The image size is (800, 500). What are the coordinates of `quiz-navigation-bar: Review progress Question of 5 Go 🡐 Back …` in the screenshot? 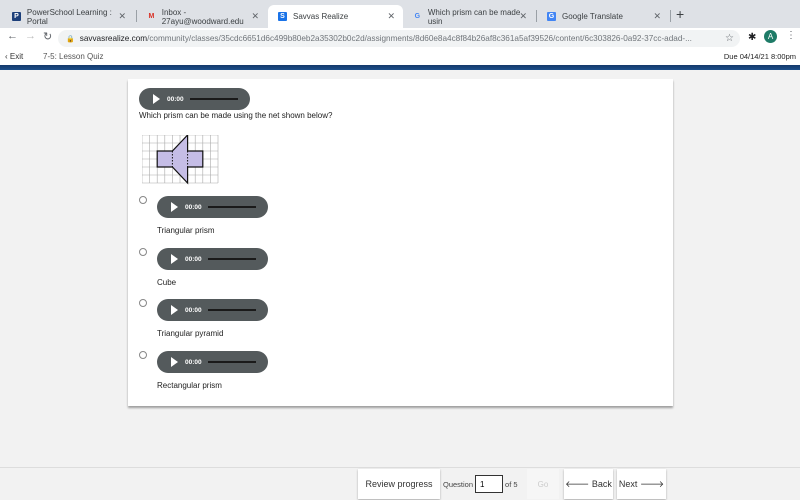 It's located at (400, 484).